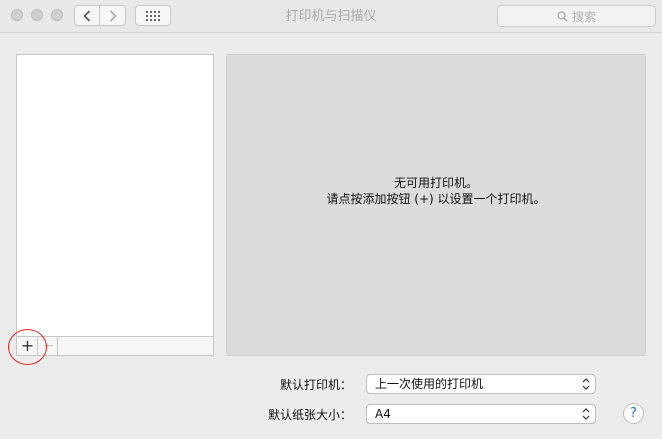 This screenshot has height=439, width=662. Describe the element at coordinates (436, 199) in the screenshot. I see `no-printer-line2: 请点按添加按钮 (+) 以设置一个打印机。` at that location.